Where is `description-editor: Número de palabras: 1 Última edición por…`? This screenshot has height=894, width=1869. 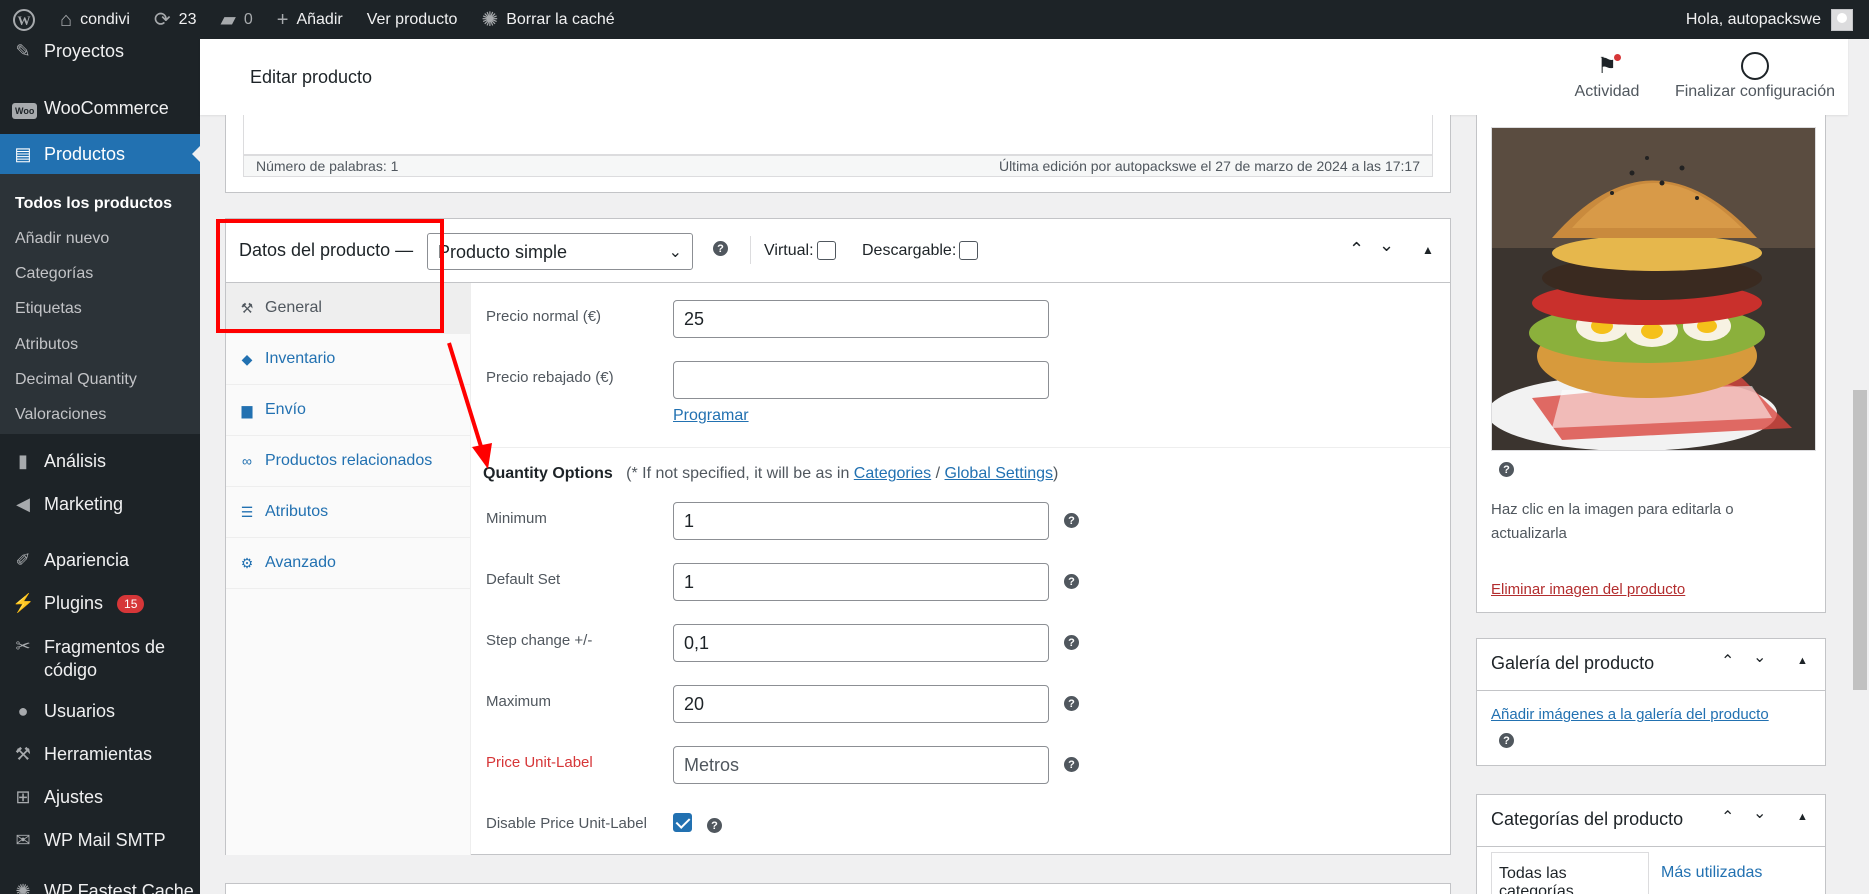
description-editor: Número de palabras: 1 Última edición por… is located at coordinates (838, 154).